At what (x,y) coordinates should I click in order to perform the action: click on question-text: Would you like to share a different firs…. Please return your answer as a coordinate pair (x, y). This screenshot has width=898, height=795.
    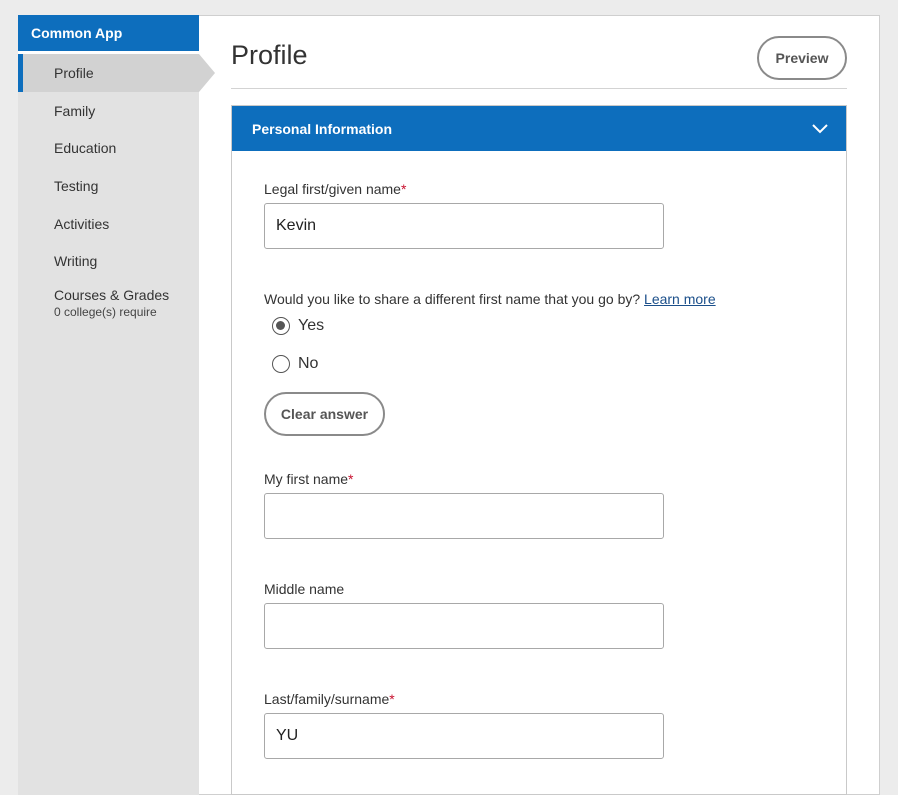
    Looking at the image, I should click on (452, 299).